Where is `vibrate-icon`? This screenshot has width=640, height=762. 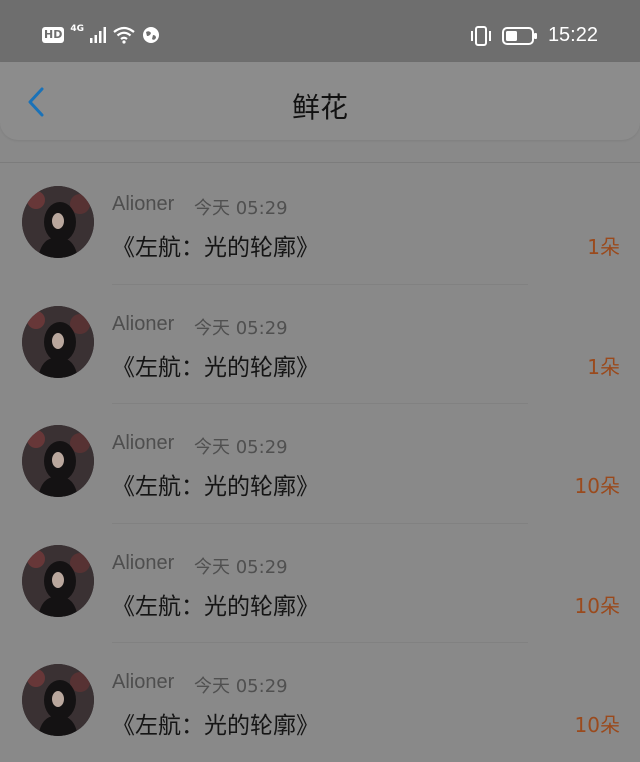
vibrate-icon is located at coordinates (480, 35).